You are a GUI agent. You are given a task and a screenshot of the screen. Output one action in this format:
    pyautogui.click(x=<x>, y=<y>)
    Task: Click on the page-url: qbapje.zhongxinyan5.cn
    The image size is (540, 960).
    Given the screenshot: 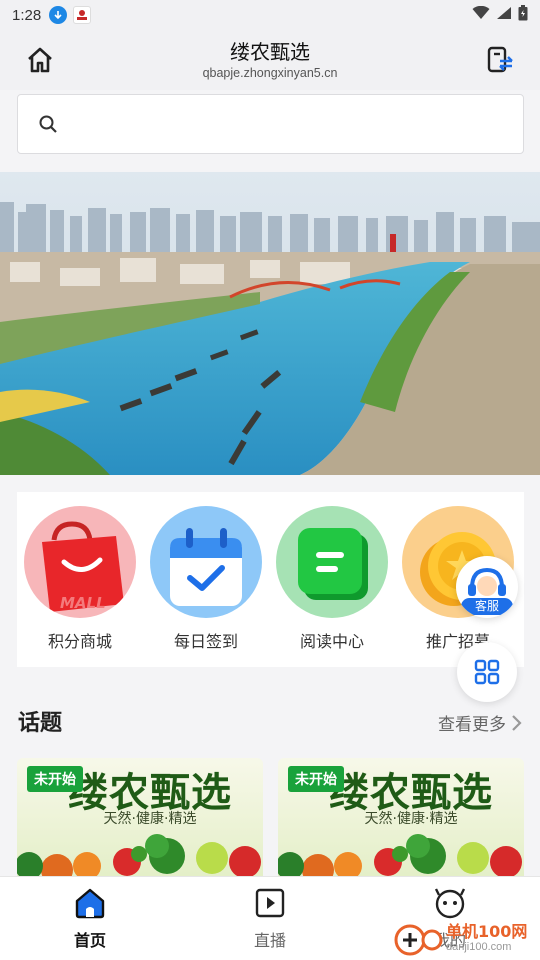 What is the action you would take?
    pyautogui.click(x=270, y=73)
    